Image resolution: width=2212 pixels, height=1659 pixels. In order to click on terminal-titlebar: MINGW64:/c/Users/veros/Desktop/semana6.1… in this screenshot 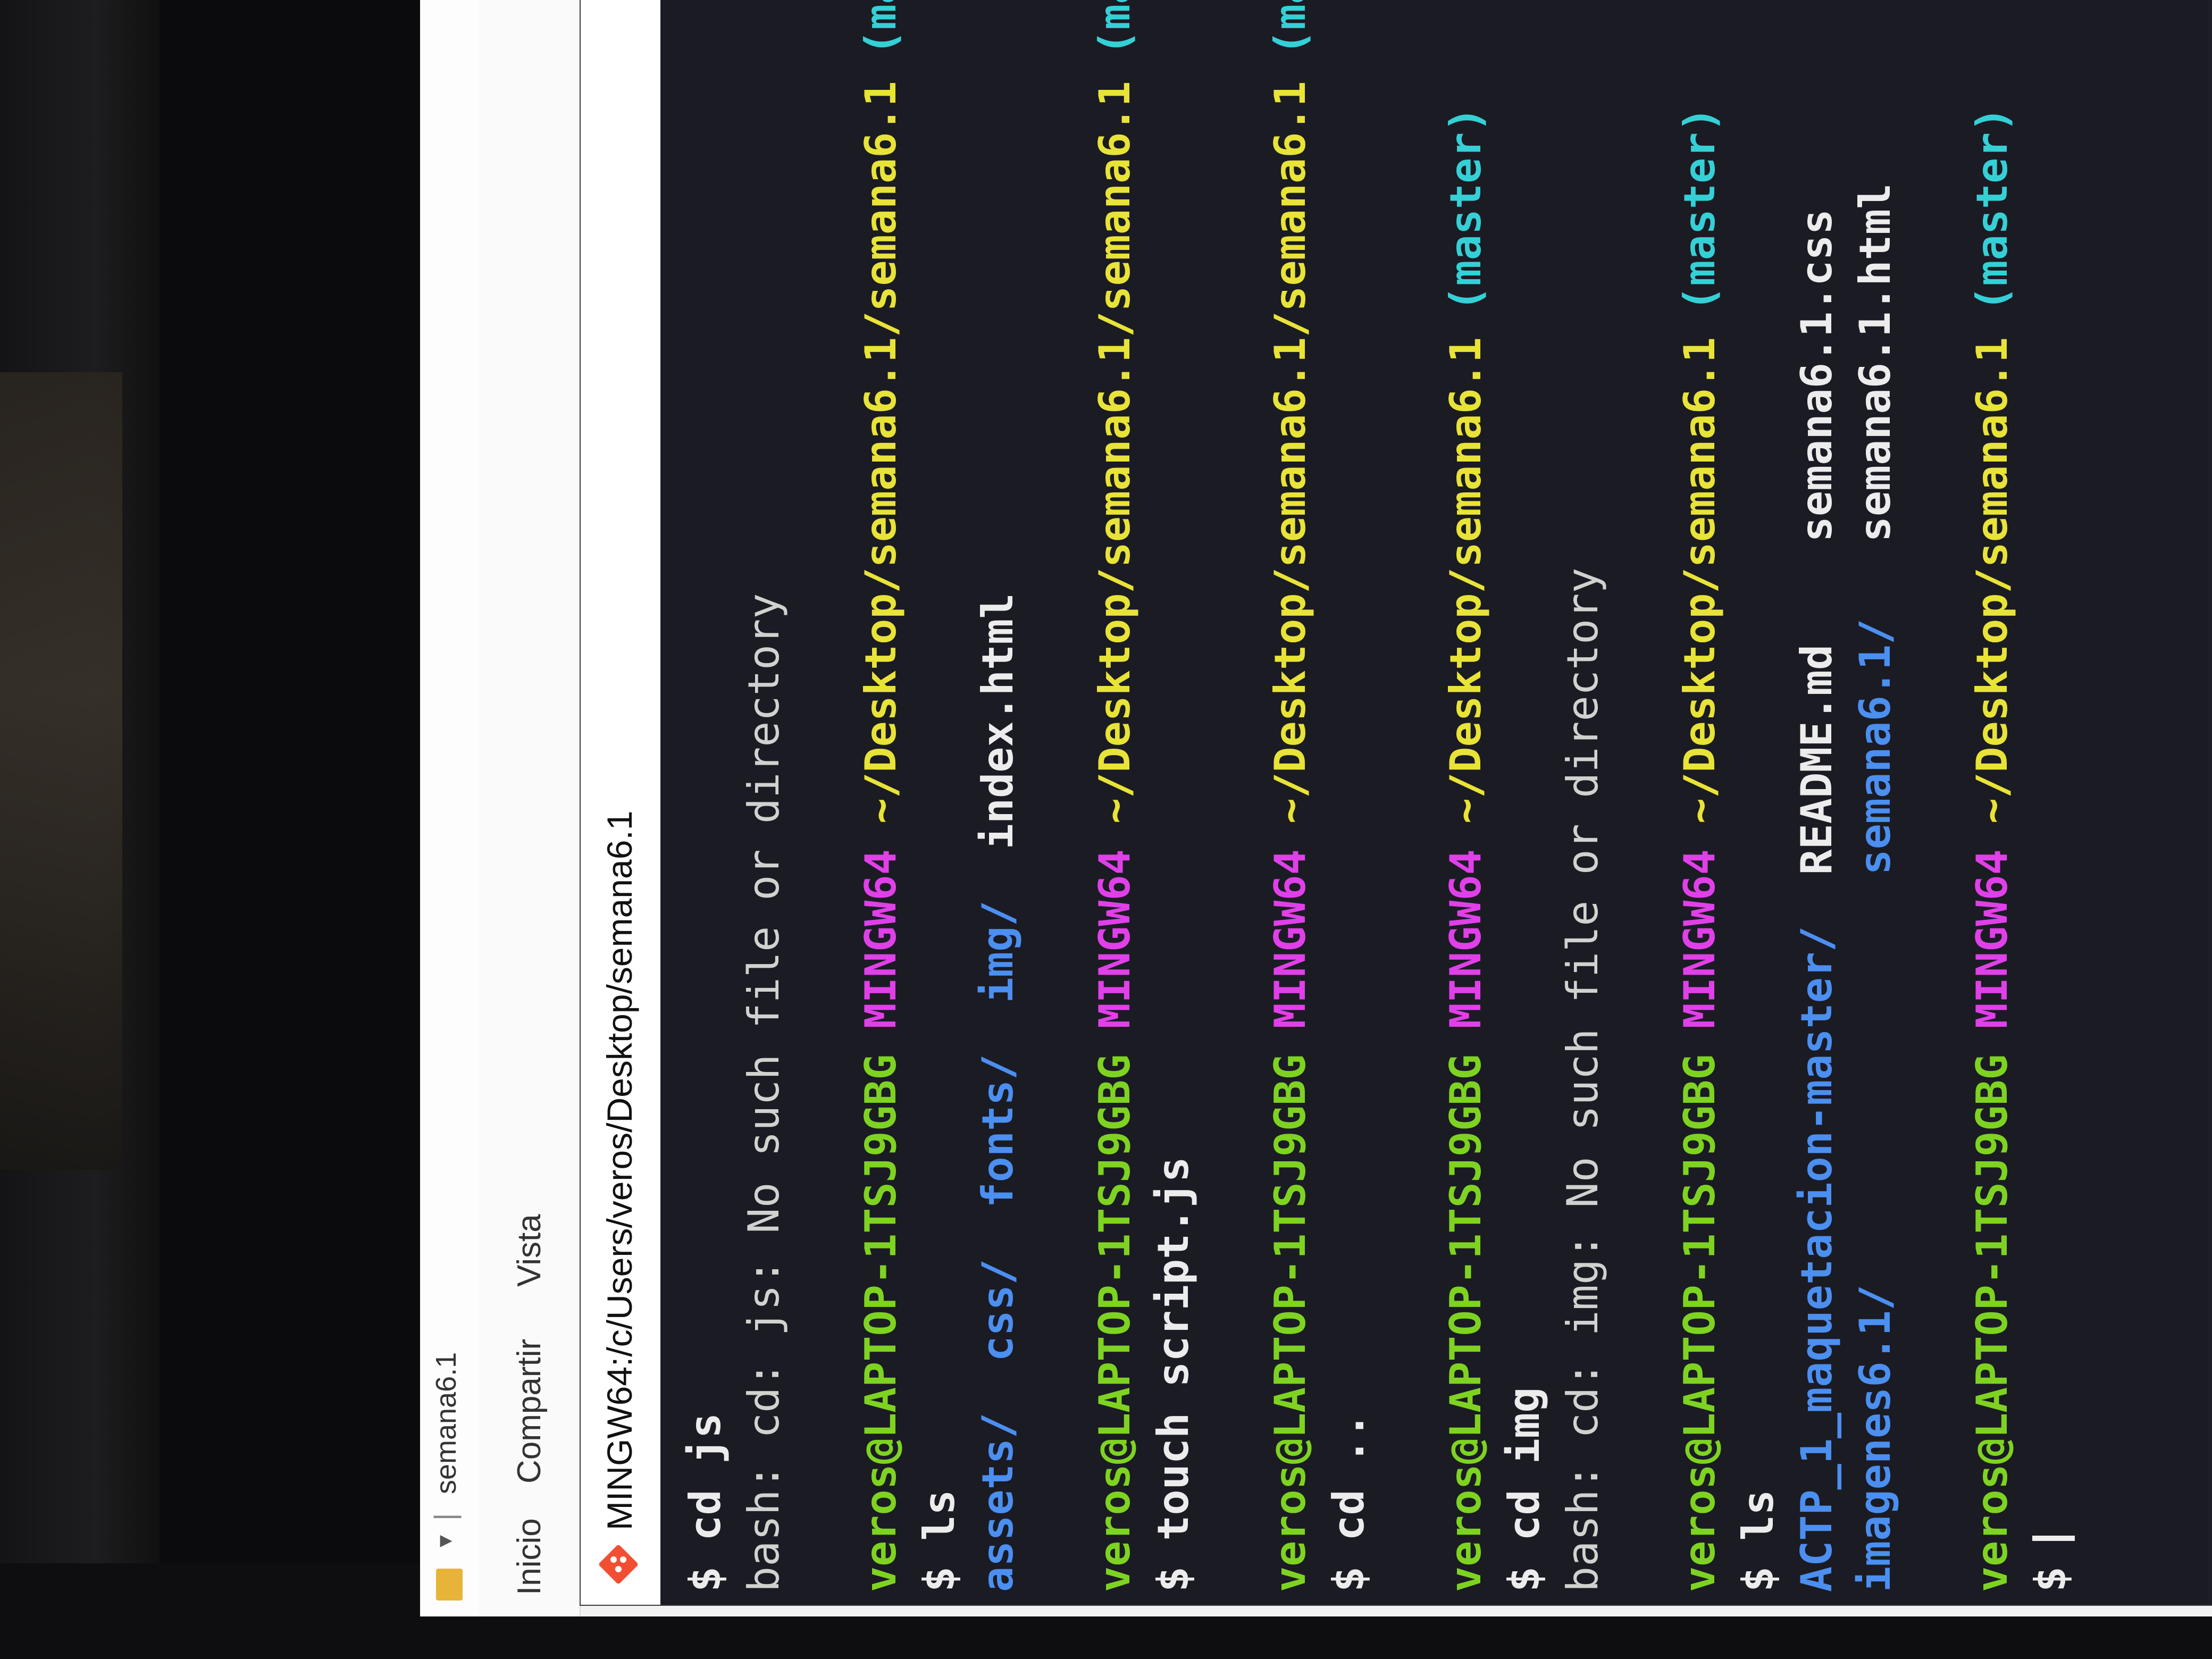, I will do `click(621, 802)`.